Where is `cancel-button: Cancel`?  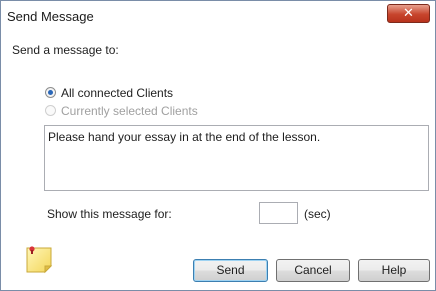
cancel-button: Cancel is located at coordinates (313, 270).